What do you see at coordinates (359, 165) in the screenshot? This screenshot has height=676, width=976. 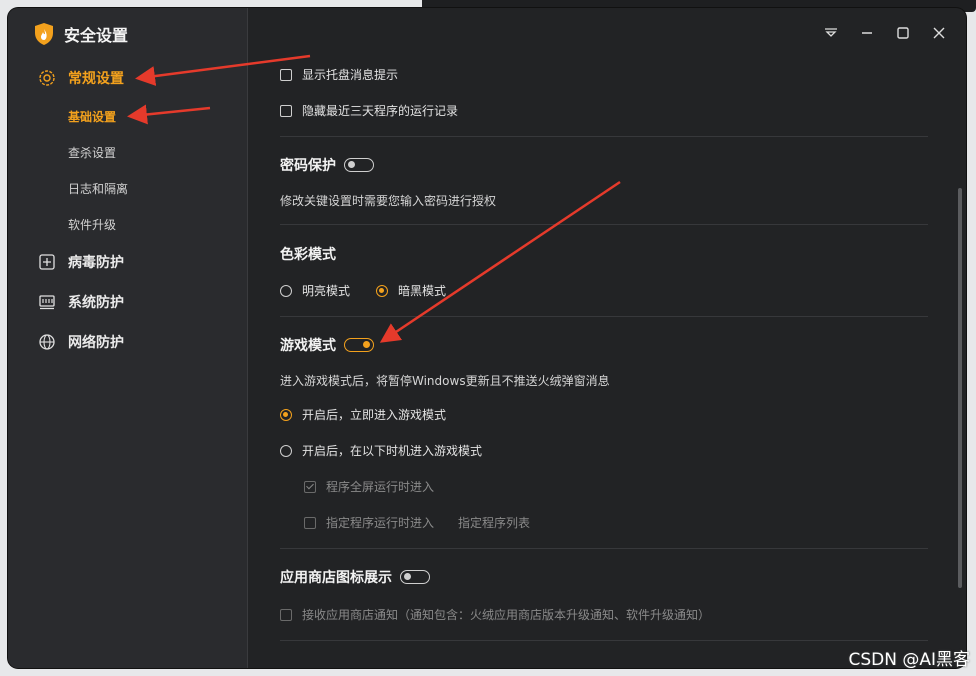 I see `password-toggle` at bounding box center [359, 165].